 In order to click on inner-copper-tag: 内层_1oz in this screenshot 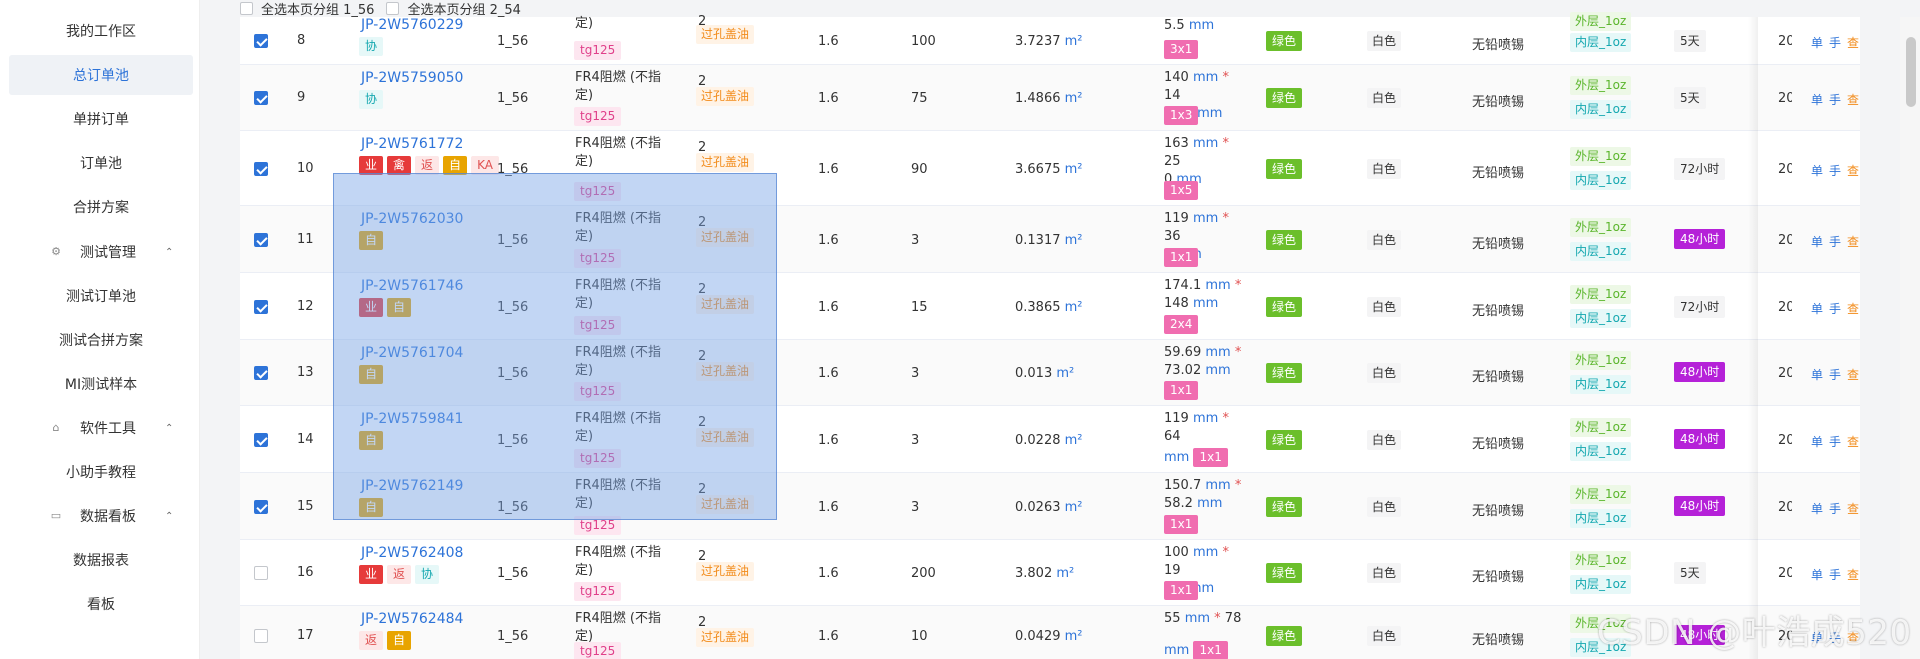, I will do `click(1601, 318)`.